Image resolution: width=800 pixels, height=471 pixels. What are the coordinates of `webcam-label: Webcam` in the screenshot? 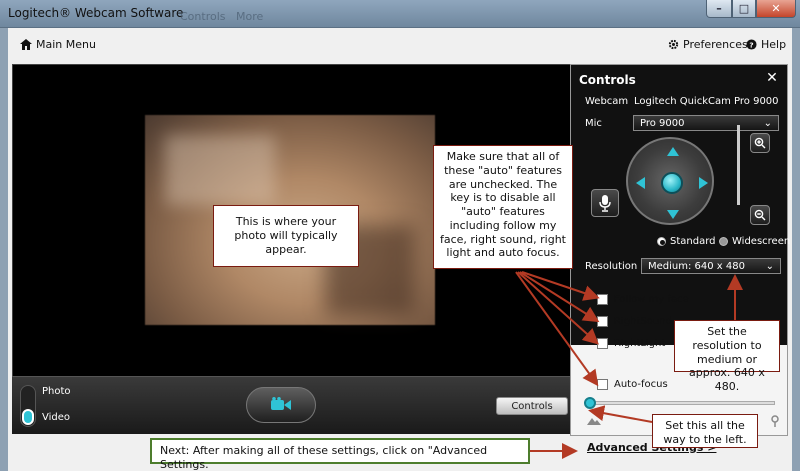 It's located at (607, 101).